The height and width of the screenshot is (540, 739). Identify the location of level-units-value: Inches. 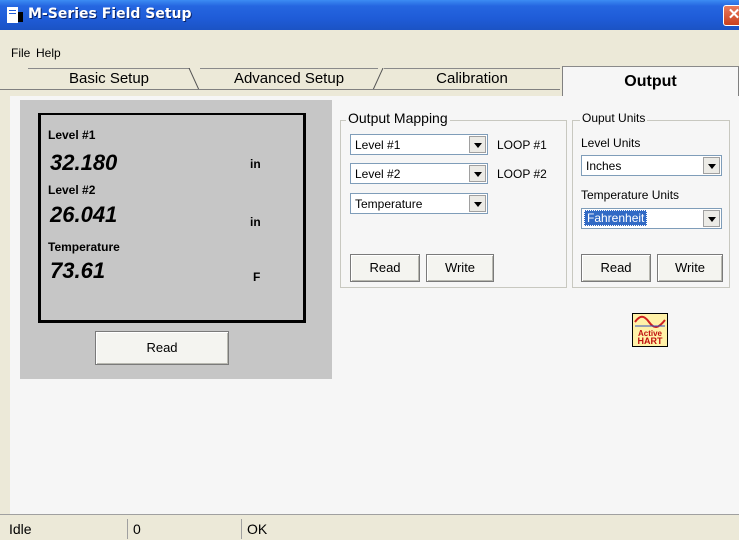
(604, 166).